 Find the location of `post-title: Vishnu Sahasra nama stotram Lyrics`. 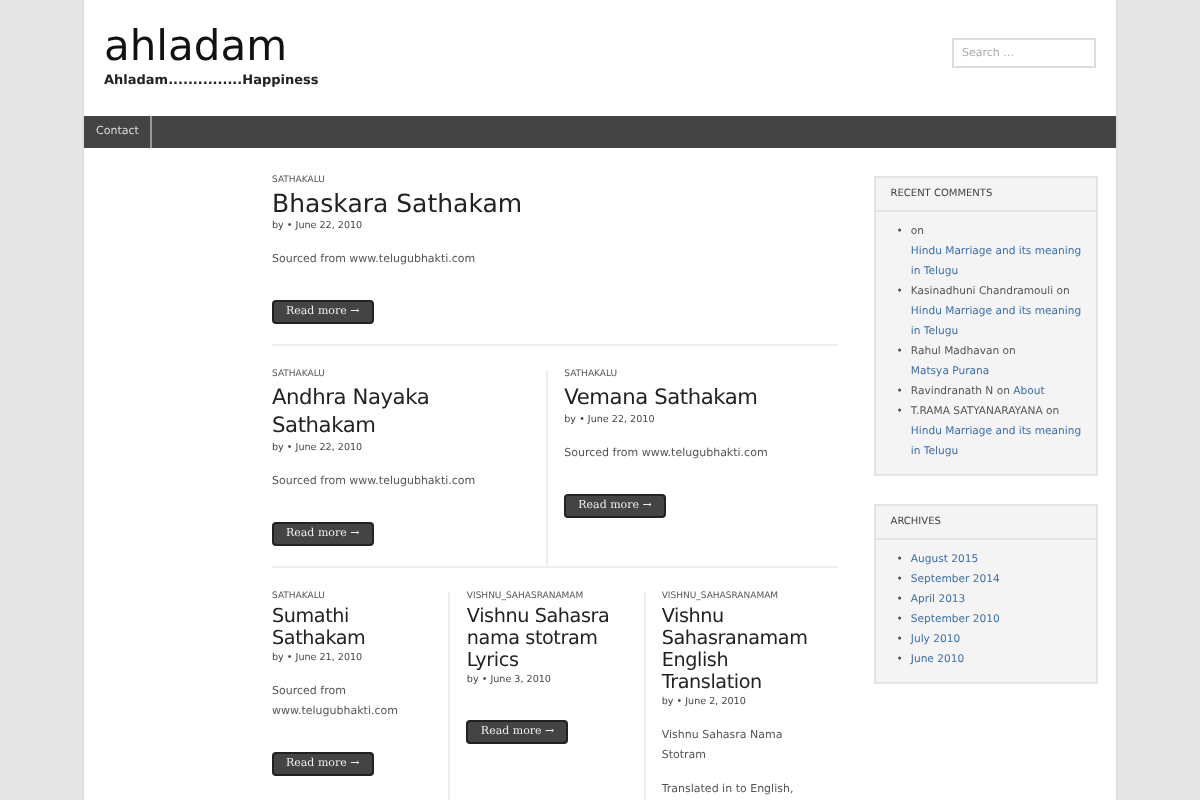

post-title: Vishnu Sahasra nama stotram Lyrics is located at coordinates (547, 639).